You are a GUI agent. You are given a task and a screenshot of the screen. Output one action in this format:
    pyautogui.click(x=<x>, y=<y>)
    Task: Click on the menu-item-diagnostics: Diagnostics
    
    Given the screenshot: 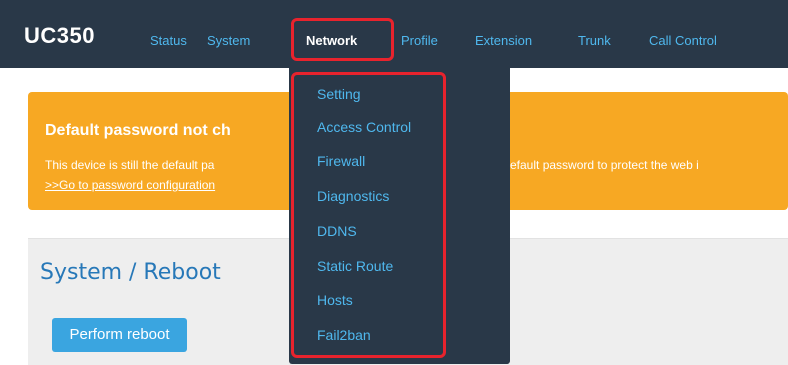 What is the action you would take?
    pyautogui.click(x=353, y=196)
    